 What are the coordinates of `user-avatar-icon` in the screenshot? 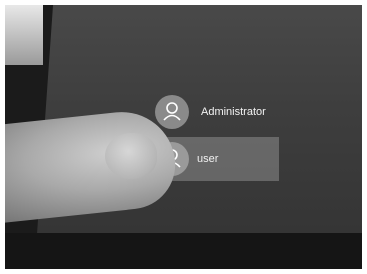 It's located at (172, 112).